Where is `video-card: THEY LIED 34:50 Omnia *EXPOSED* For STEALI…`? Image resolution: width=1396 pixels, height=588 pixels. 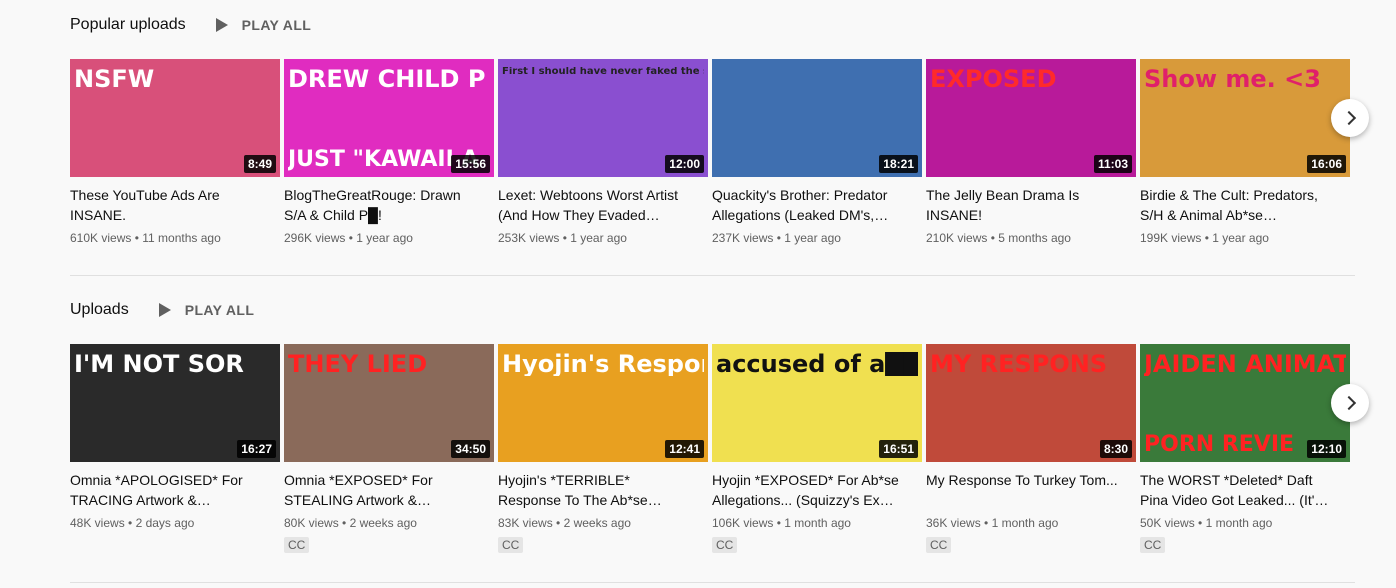
video-card: THEY LIED 34:50 Omnia *EXPOSED* For STEALI… is located at coordinates (389, 449).